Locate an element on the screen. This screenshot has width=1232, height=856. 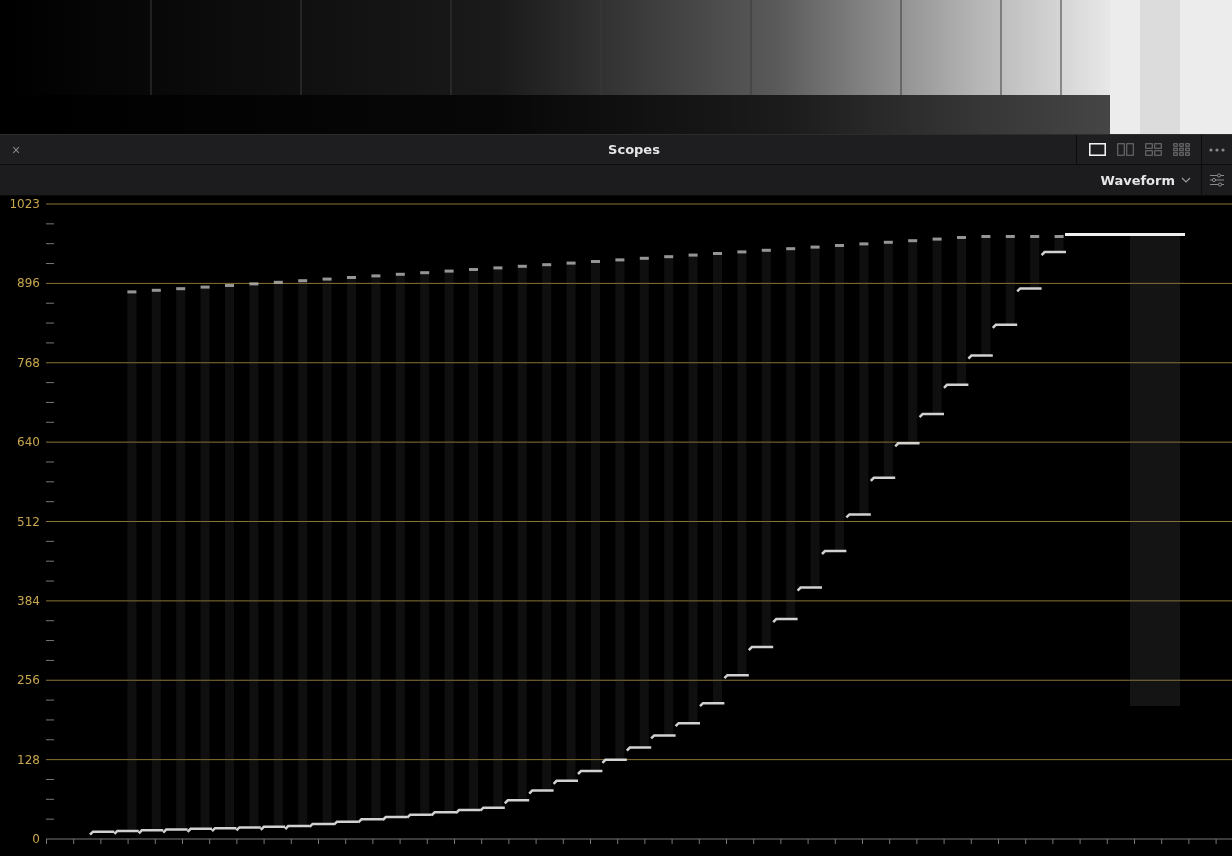
scale-label: 640 is located at coordinates (28, 442).